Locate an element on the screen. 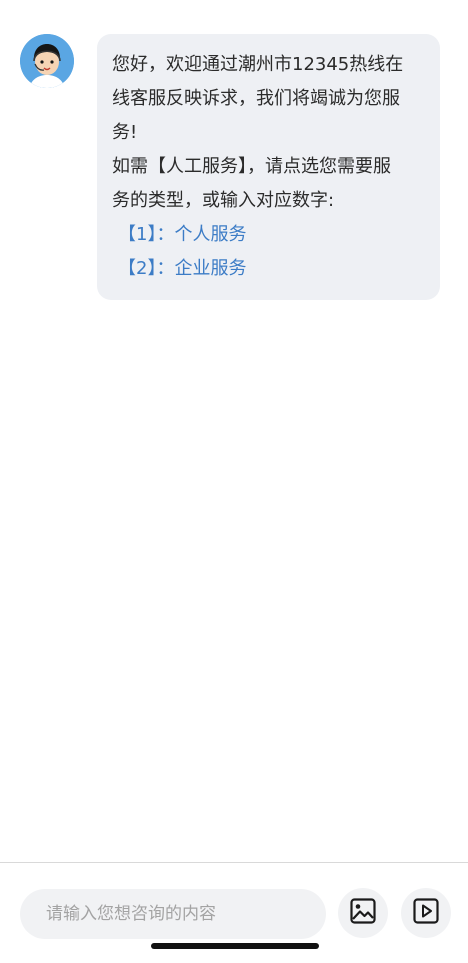 This screenshot has height=963, width=468. image-icon is located at coordinates (363, 913).